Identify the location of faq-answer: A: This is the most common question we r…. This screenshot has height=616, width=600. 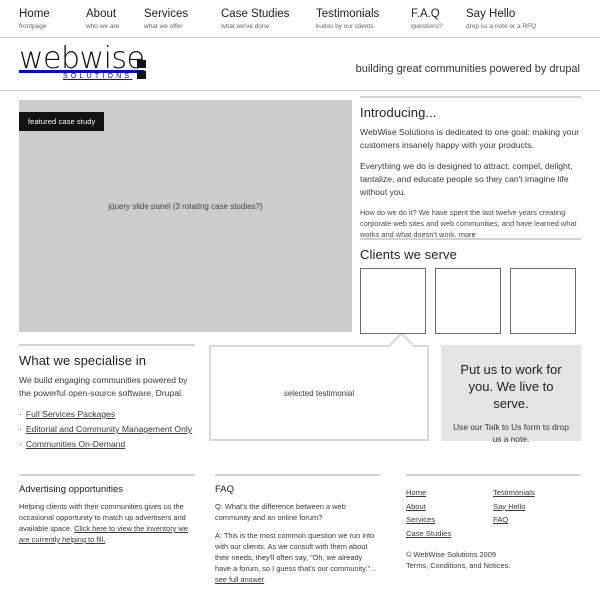
(297, 557).